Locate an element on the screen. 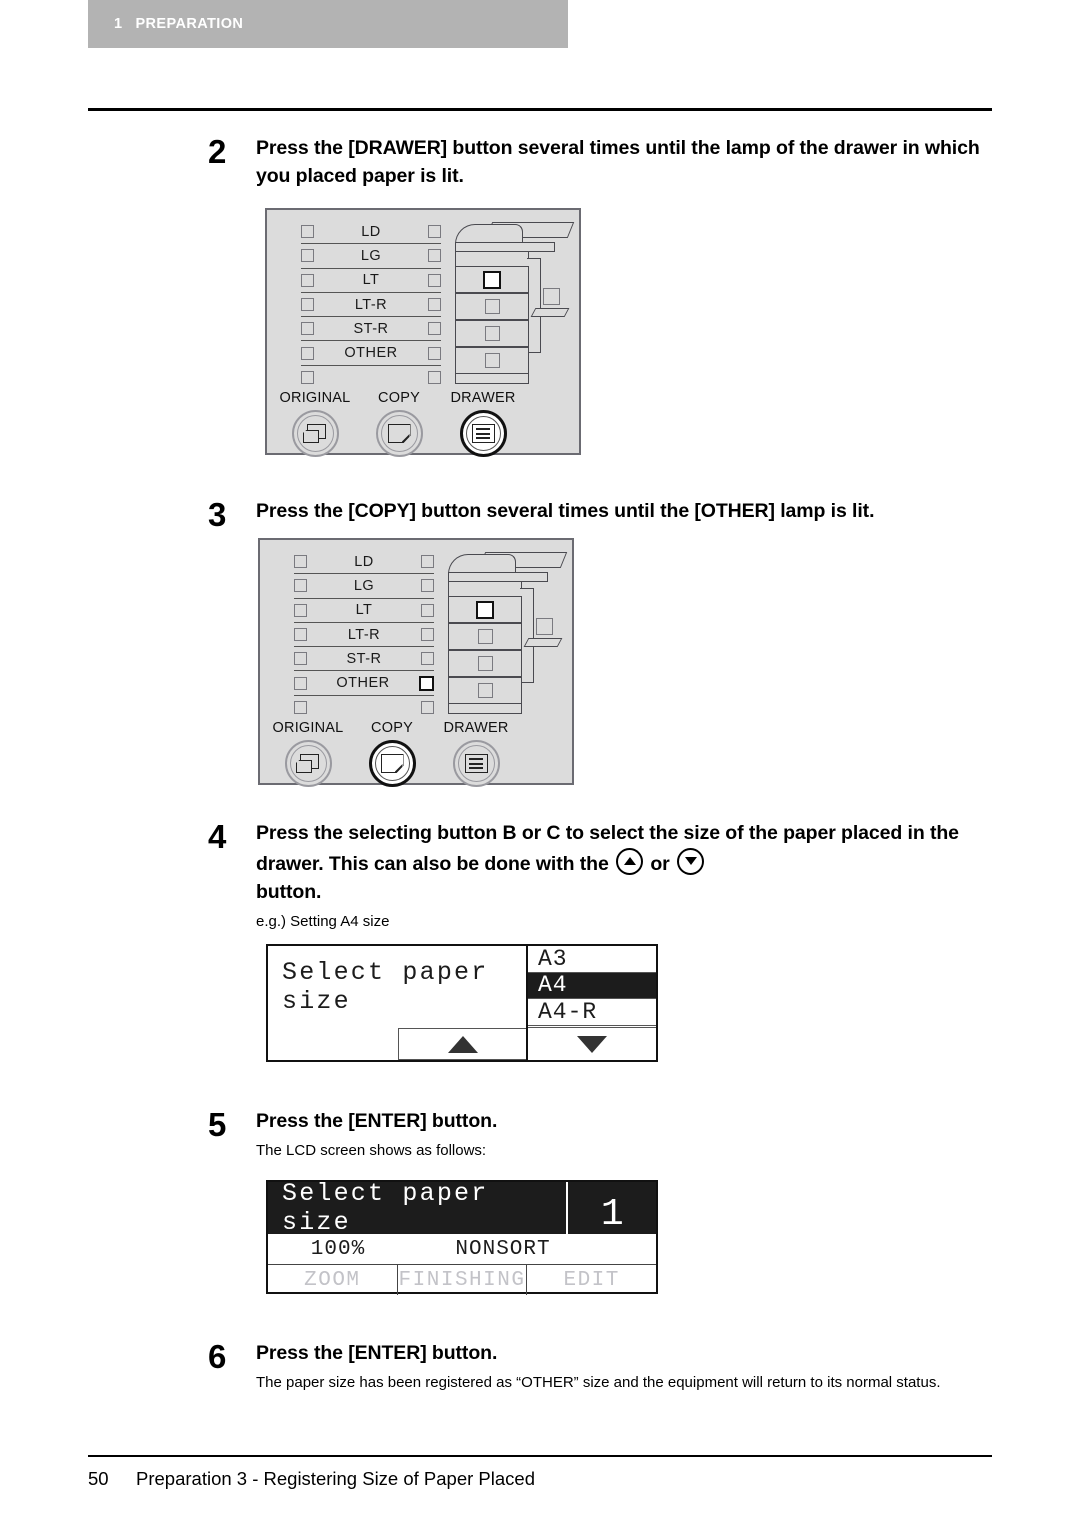 This screenshot has height=1526, width=1080. lamp-label: LG is located at coordinates (371, 255).